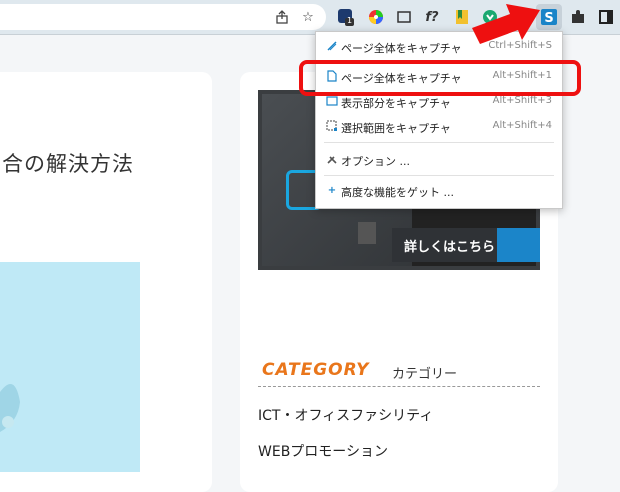 The width and height of the screenshot is (620, 492). I want to click on highlight-annotation, so click(440, 78).